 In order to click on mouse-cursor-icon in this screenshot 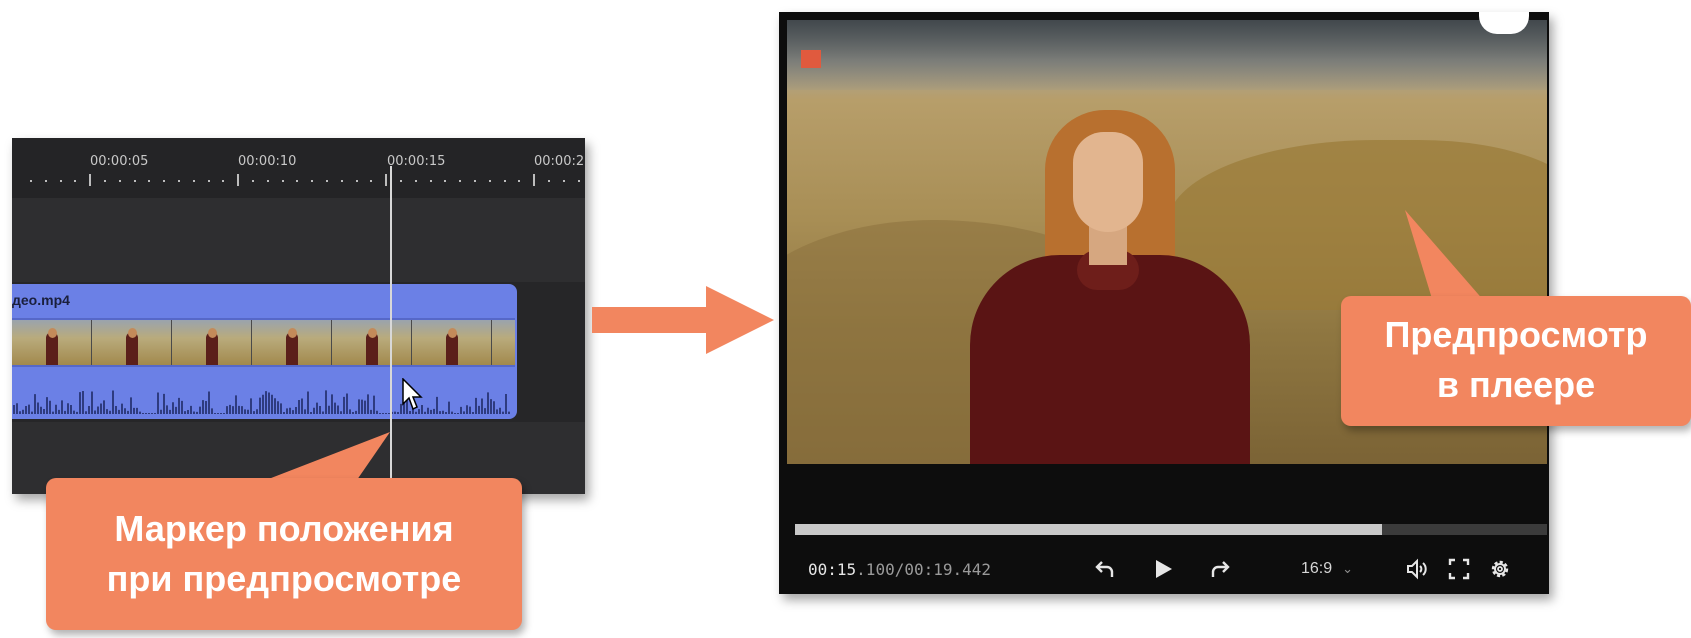, I will do `click(412, 394)`.